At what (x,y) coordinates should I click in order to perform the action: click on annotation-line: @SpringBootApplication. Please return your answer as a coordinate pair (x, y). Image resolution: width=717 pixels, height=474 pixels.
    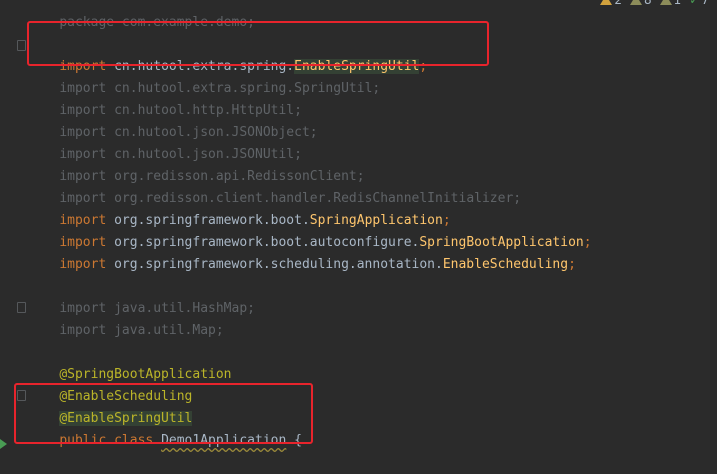
    Looking at the image, I should click on (145, 374).